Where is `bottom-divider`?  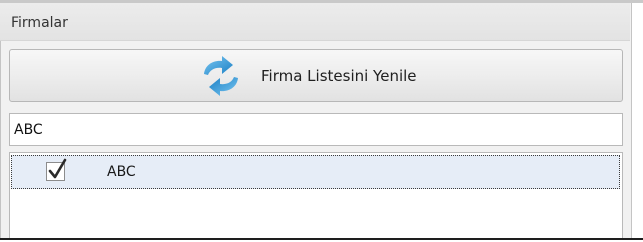
bottom-divider is located at coordinates (321, 239).